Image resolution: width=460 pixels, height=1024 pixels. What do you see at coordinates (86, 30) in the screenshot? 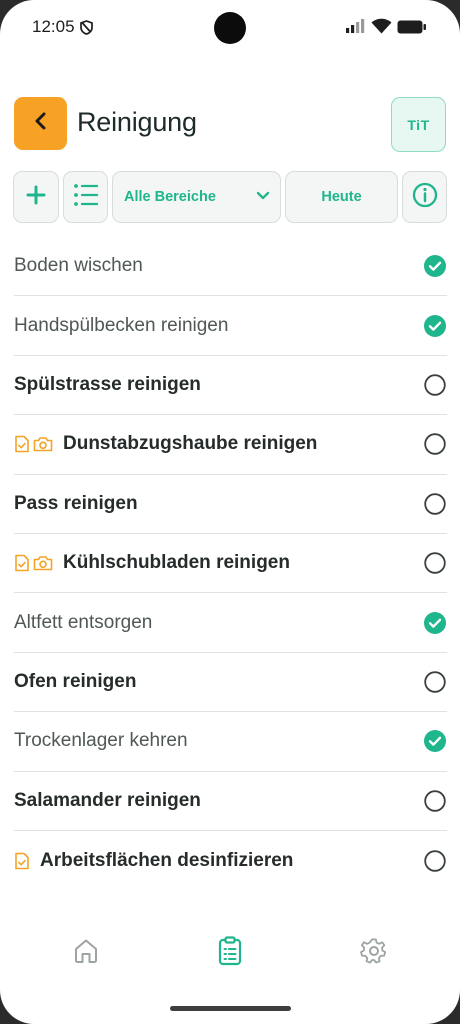
I see `shield-icon` at bounding box center [86, 30].